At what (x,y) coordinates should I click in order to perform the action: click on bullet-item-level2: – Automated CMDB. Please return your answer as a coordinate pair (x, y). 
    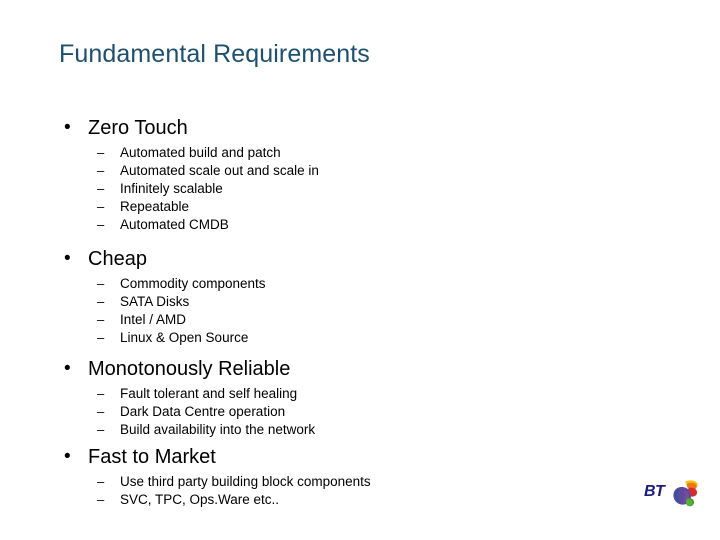
    Looking at the image, I should click on (360, 225).